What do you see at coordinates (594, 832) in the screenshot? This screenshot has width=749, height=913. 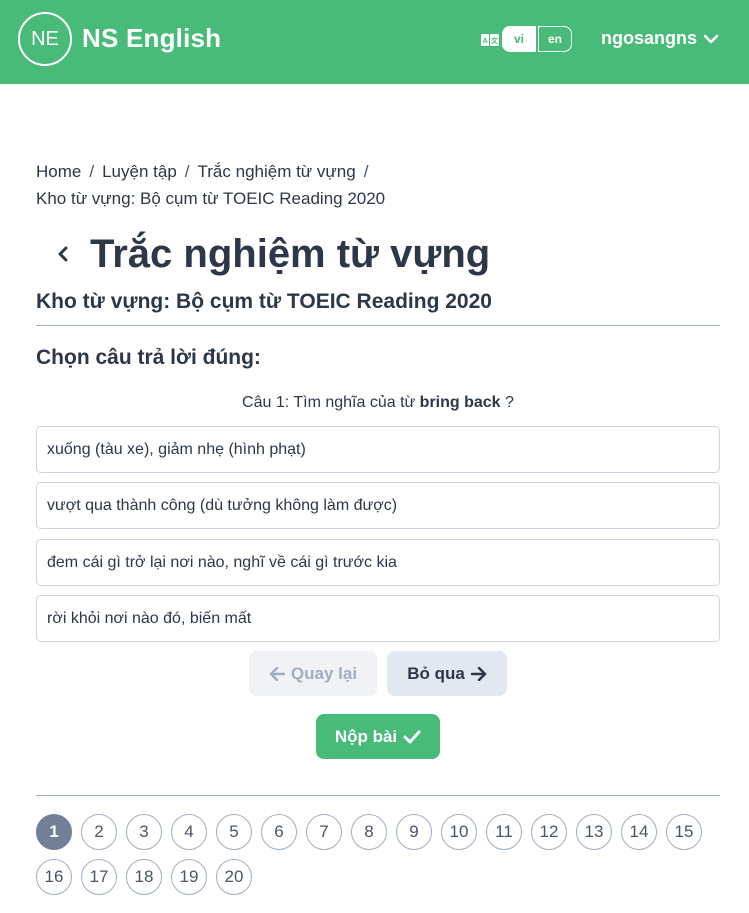 I see `page-number-13: 13` at bounding box center [594, 832].